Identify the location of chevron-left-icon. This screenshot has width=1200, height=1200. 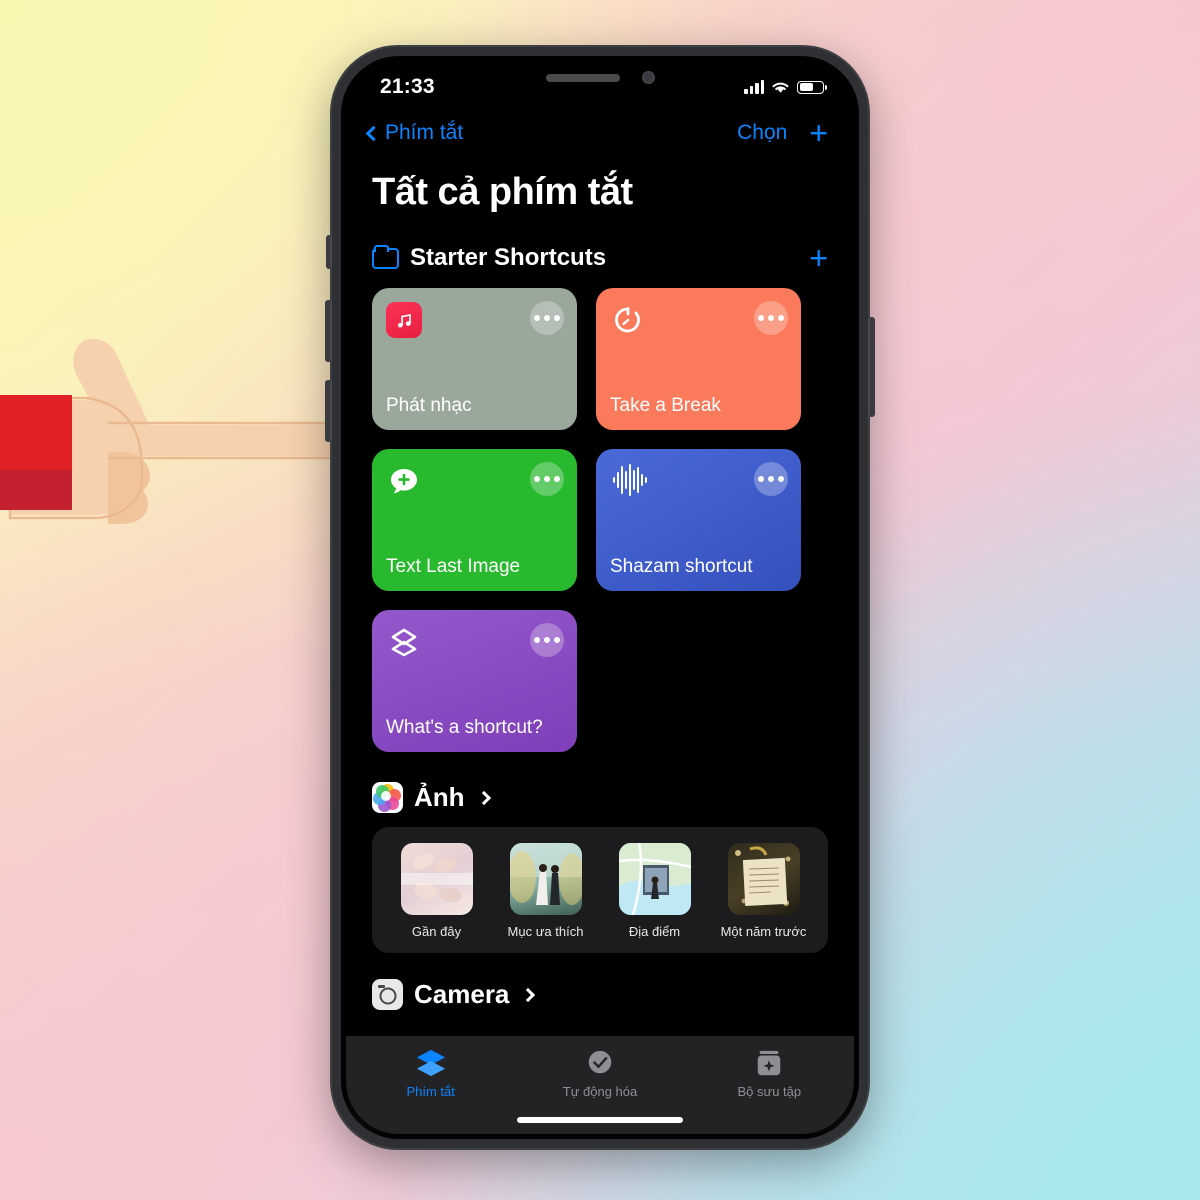
(373, 133).